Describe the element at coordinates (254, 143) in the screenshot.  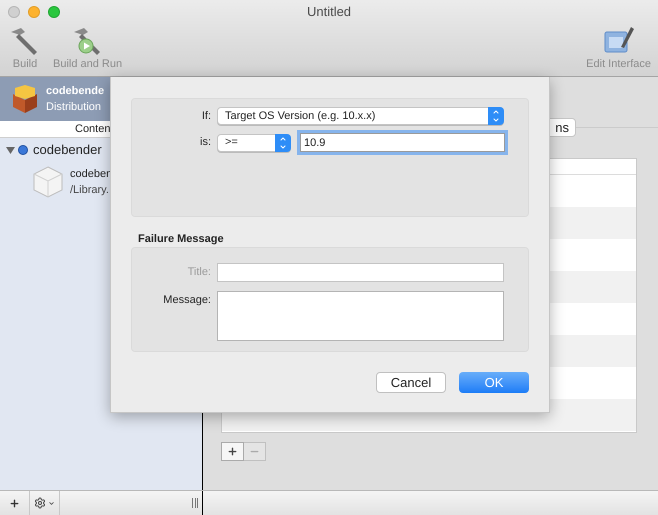
I see `popup-button: >=` at that location.